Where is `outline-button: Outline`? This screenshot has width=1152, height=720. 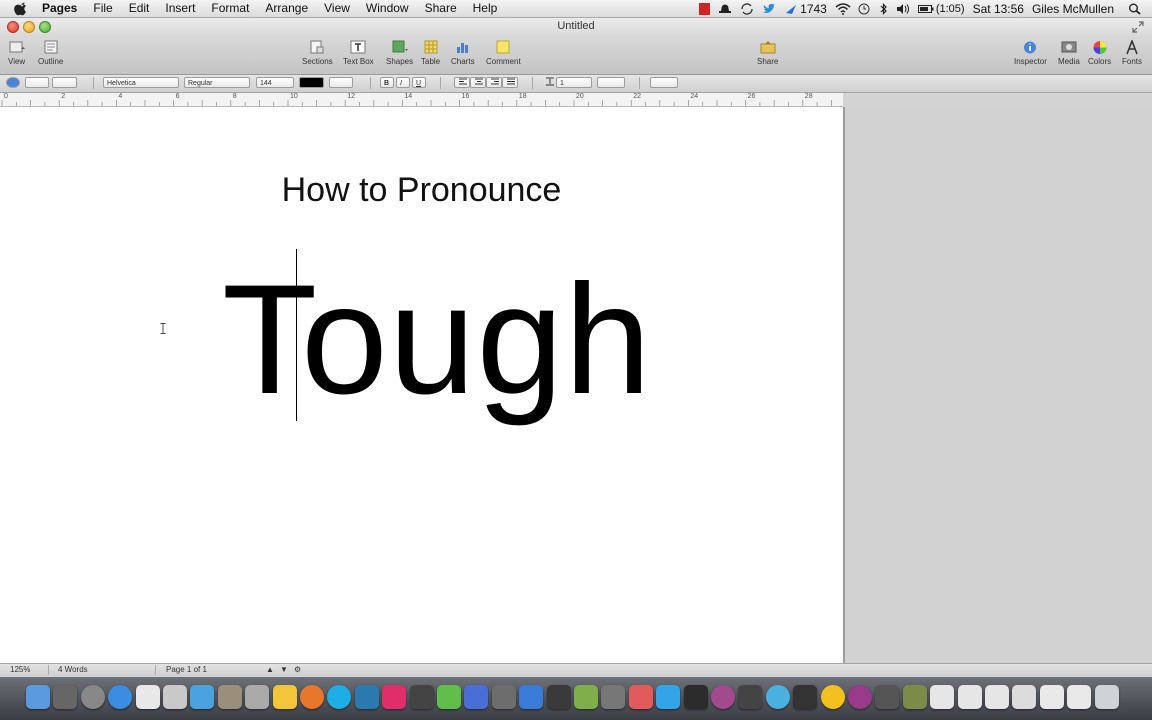
outline-button: Outline is located at coordinates (50, 53).